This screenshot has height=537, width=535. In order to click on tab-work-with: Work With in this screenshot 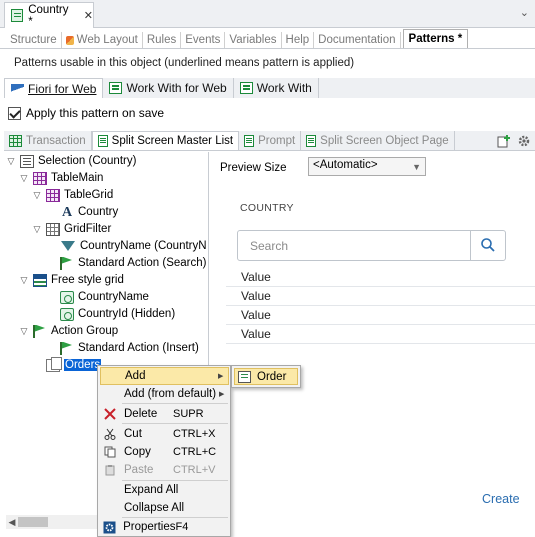, I will do `click(276, 88)`.